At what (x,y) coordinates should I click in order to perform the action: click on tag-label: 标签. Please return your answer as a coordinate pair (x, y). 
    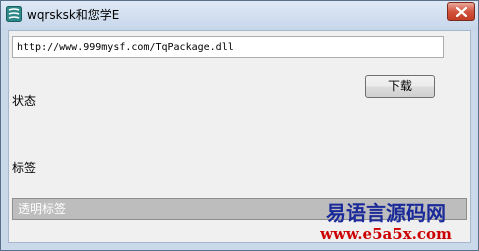
    Looking at the image, I should click on (24, 168).